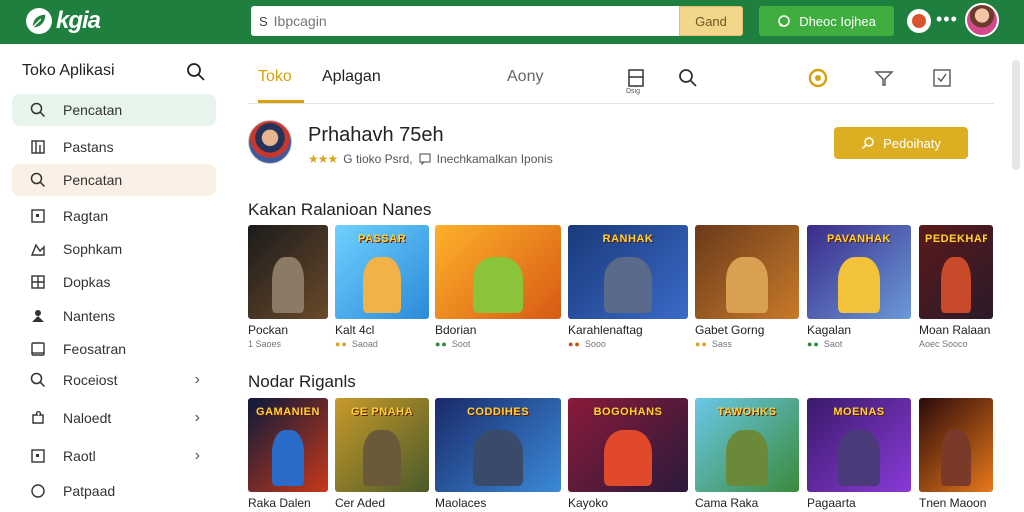  What do you see at coordinates (355, 330) in the screenshot?
I see `game-name: Kalt 4cl` at bounding box center [355, 330].